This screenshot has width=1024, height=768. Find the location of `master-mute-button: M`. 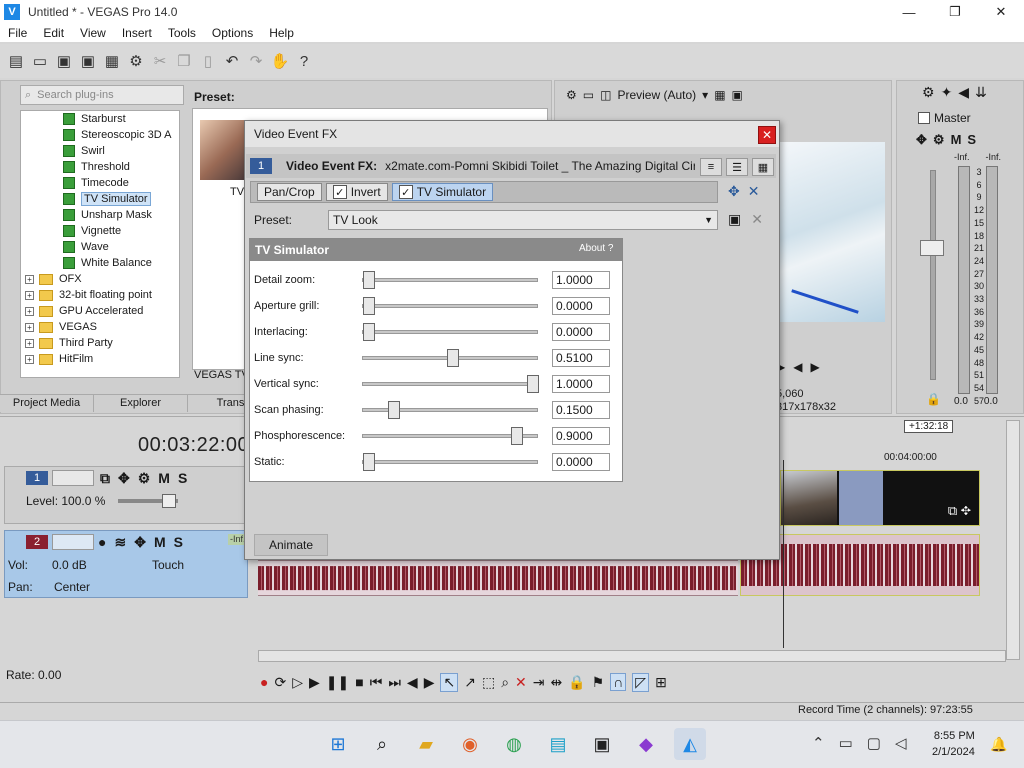

master-mute-button: M is located at coordinates (956, 140).